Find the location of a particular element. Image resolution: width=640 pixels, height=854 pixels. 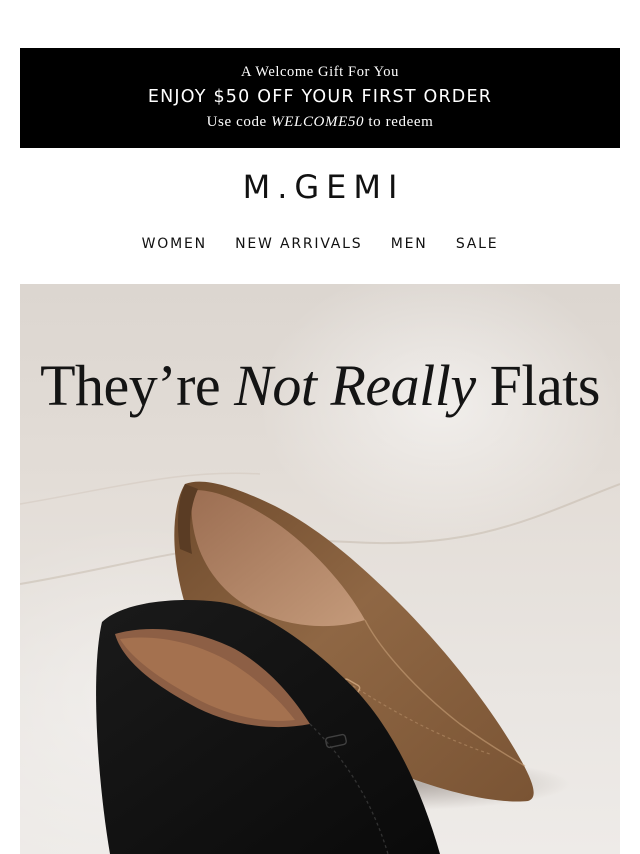

nav-item-women: WOMEN is located at coordinates (174, 244).